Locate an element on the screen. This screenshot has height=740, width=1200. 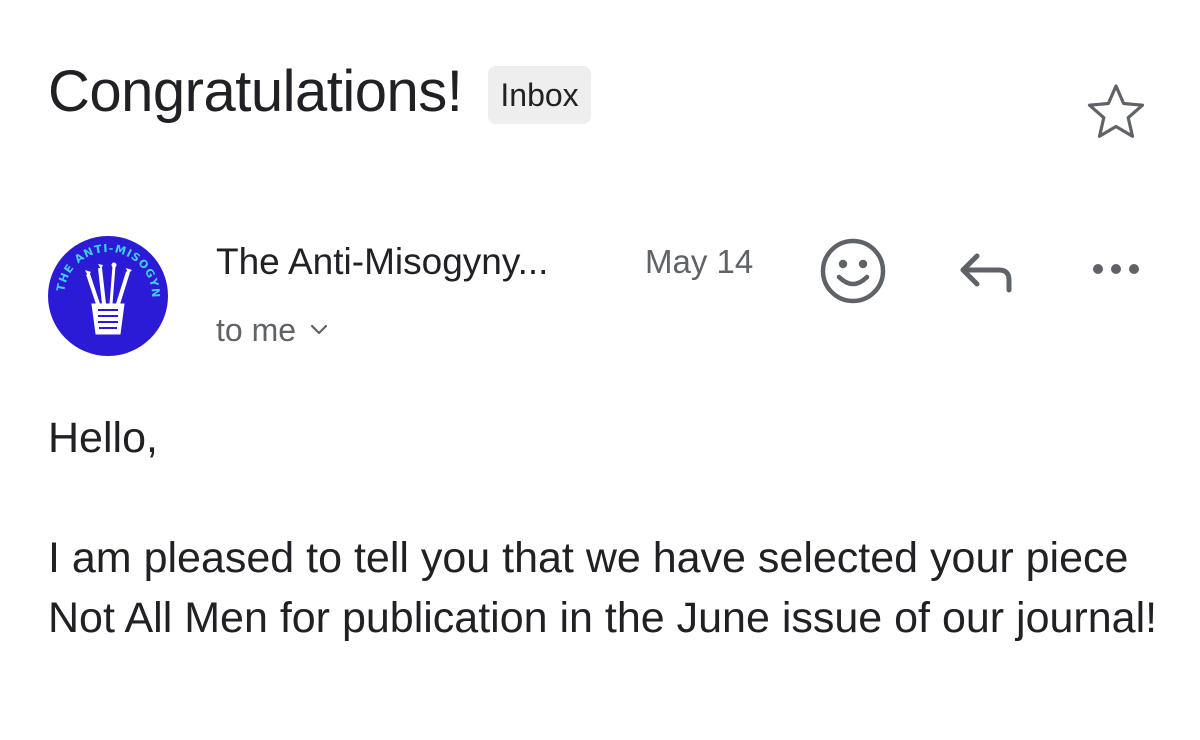
reply-icon is located at coordinates (985, 272).